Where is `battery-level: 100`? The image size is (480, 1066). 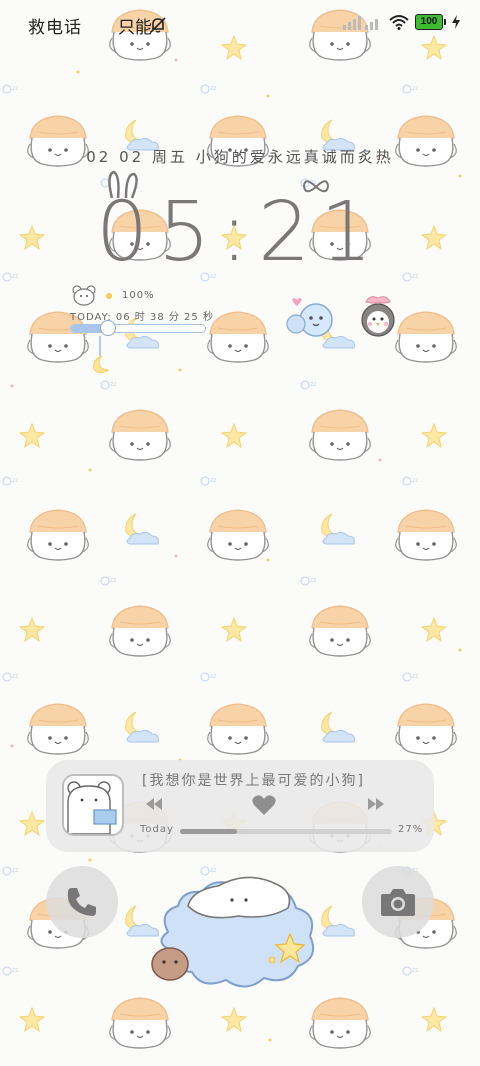
battery-level: 100 is located at coordinates (429, 22).